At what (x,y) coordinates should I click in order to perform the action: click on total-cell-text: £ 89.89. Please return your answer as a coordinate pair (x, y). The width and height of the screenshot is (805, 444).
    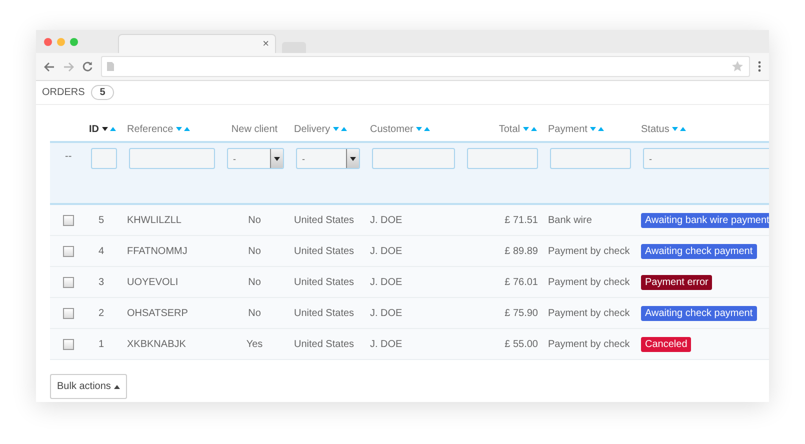
    Looking at the image, I should click on (521, 251).